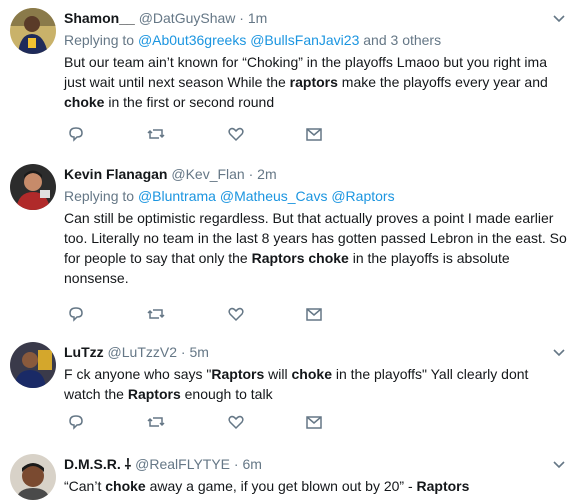  What do you see at coordinates (198, 352) in the screenshot?
I see `timestamp: 5m` at bounding box center [198, 352].